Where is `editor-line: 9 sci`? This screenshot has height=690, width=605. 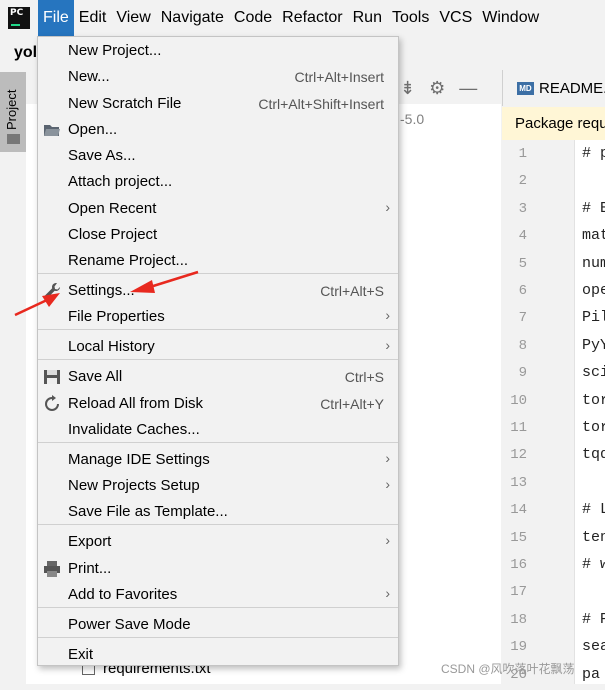
editor-line: 9 sci is located at coordinates (553, 374).